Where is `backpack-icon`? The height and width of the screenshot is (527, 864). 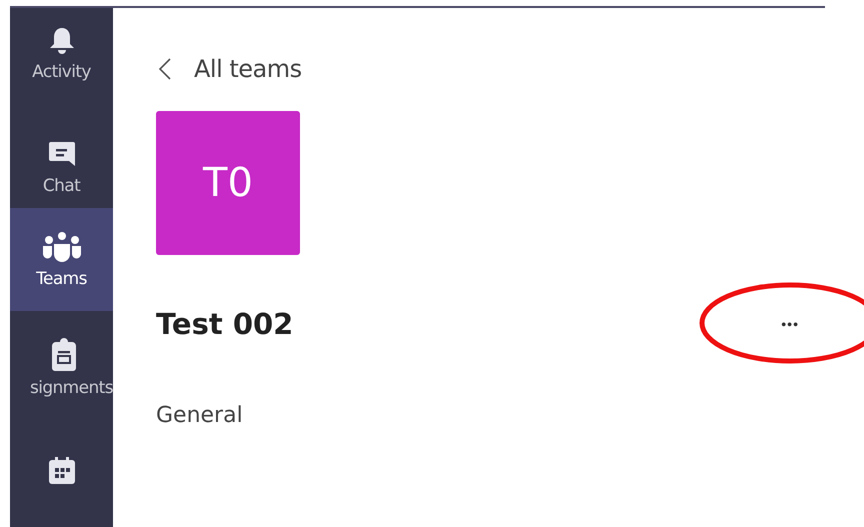
backpack-icon is located at coordinates (64, 354).